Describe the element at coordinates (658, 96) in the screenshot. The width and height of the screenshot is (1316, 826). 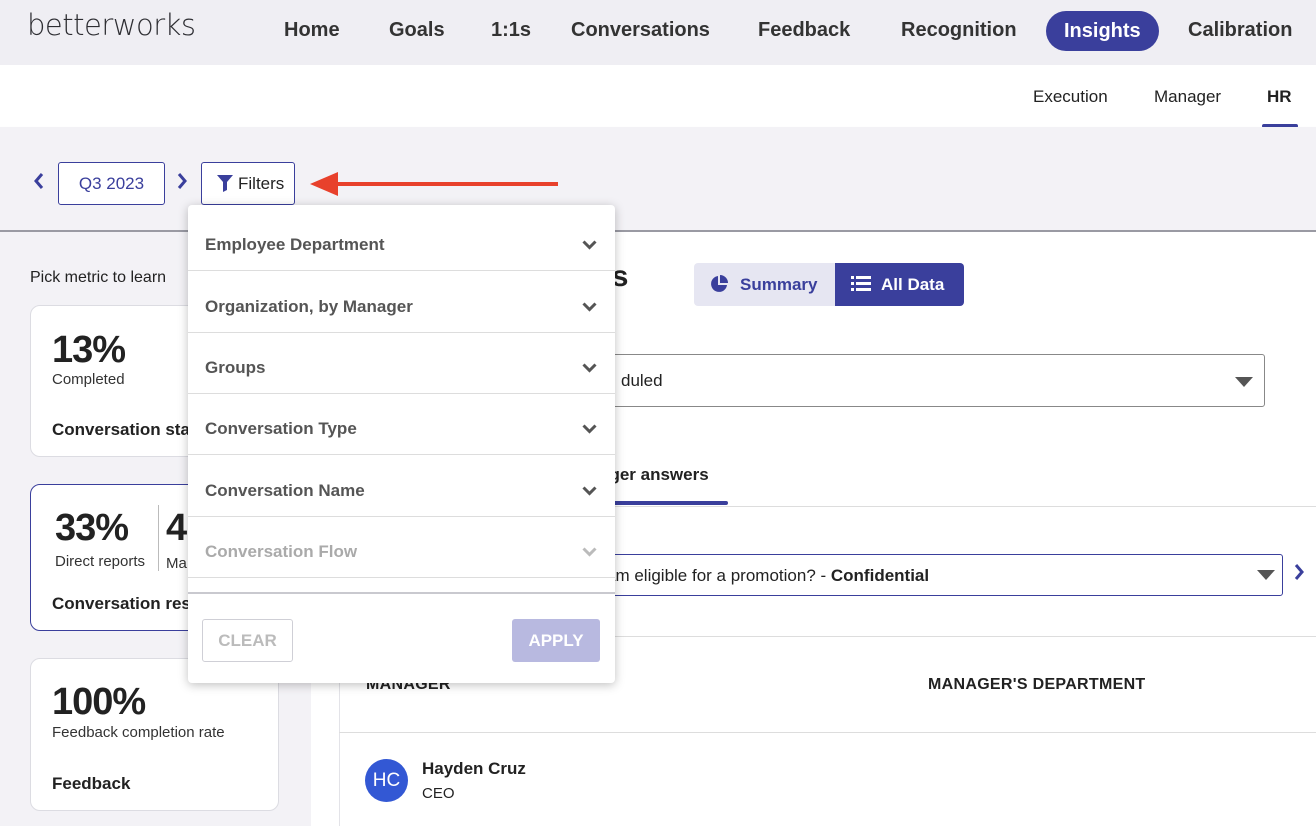
I see `sub-nav: Execution Manager HR` at that location.